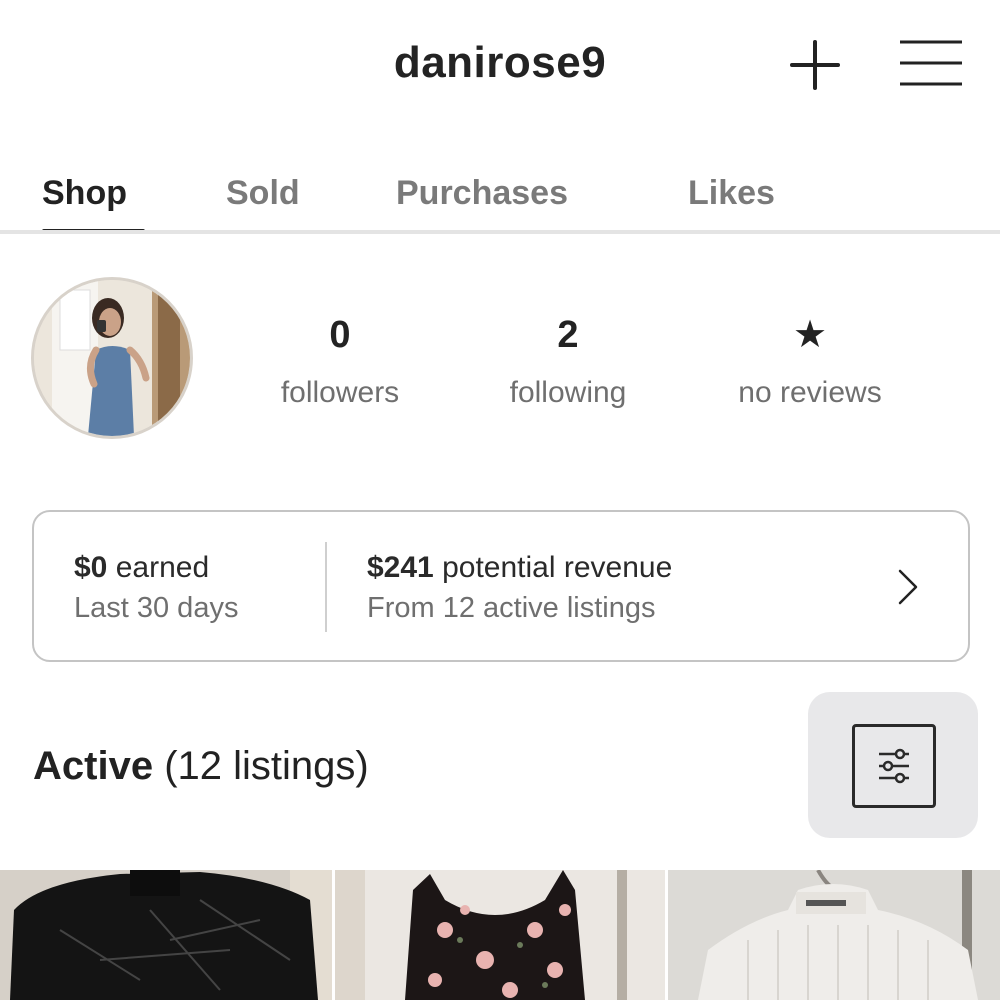  What do you see at coordinates (326, 587) in the screenshot?
I see `earnings-divider` at bounding box center [326, 587].